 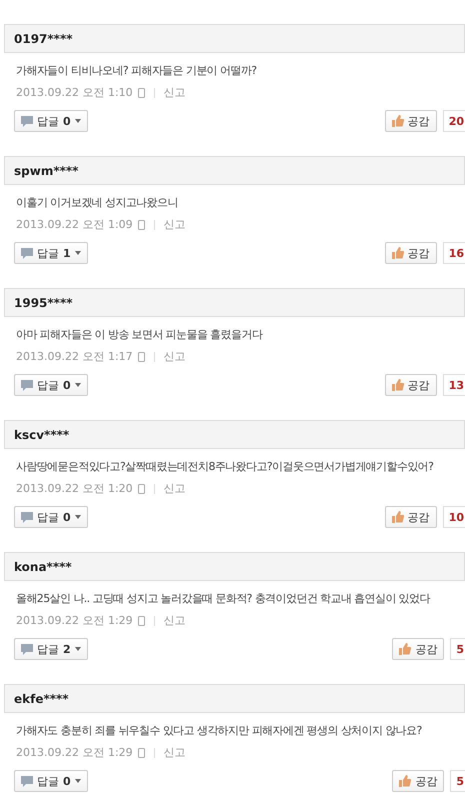 I want to click on username: 0197****, so click(x=43, y=39).